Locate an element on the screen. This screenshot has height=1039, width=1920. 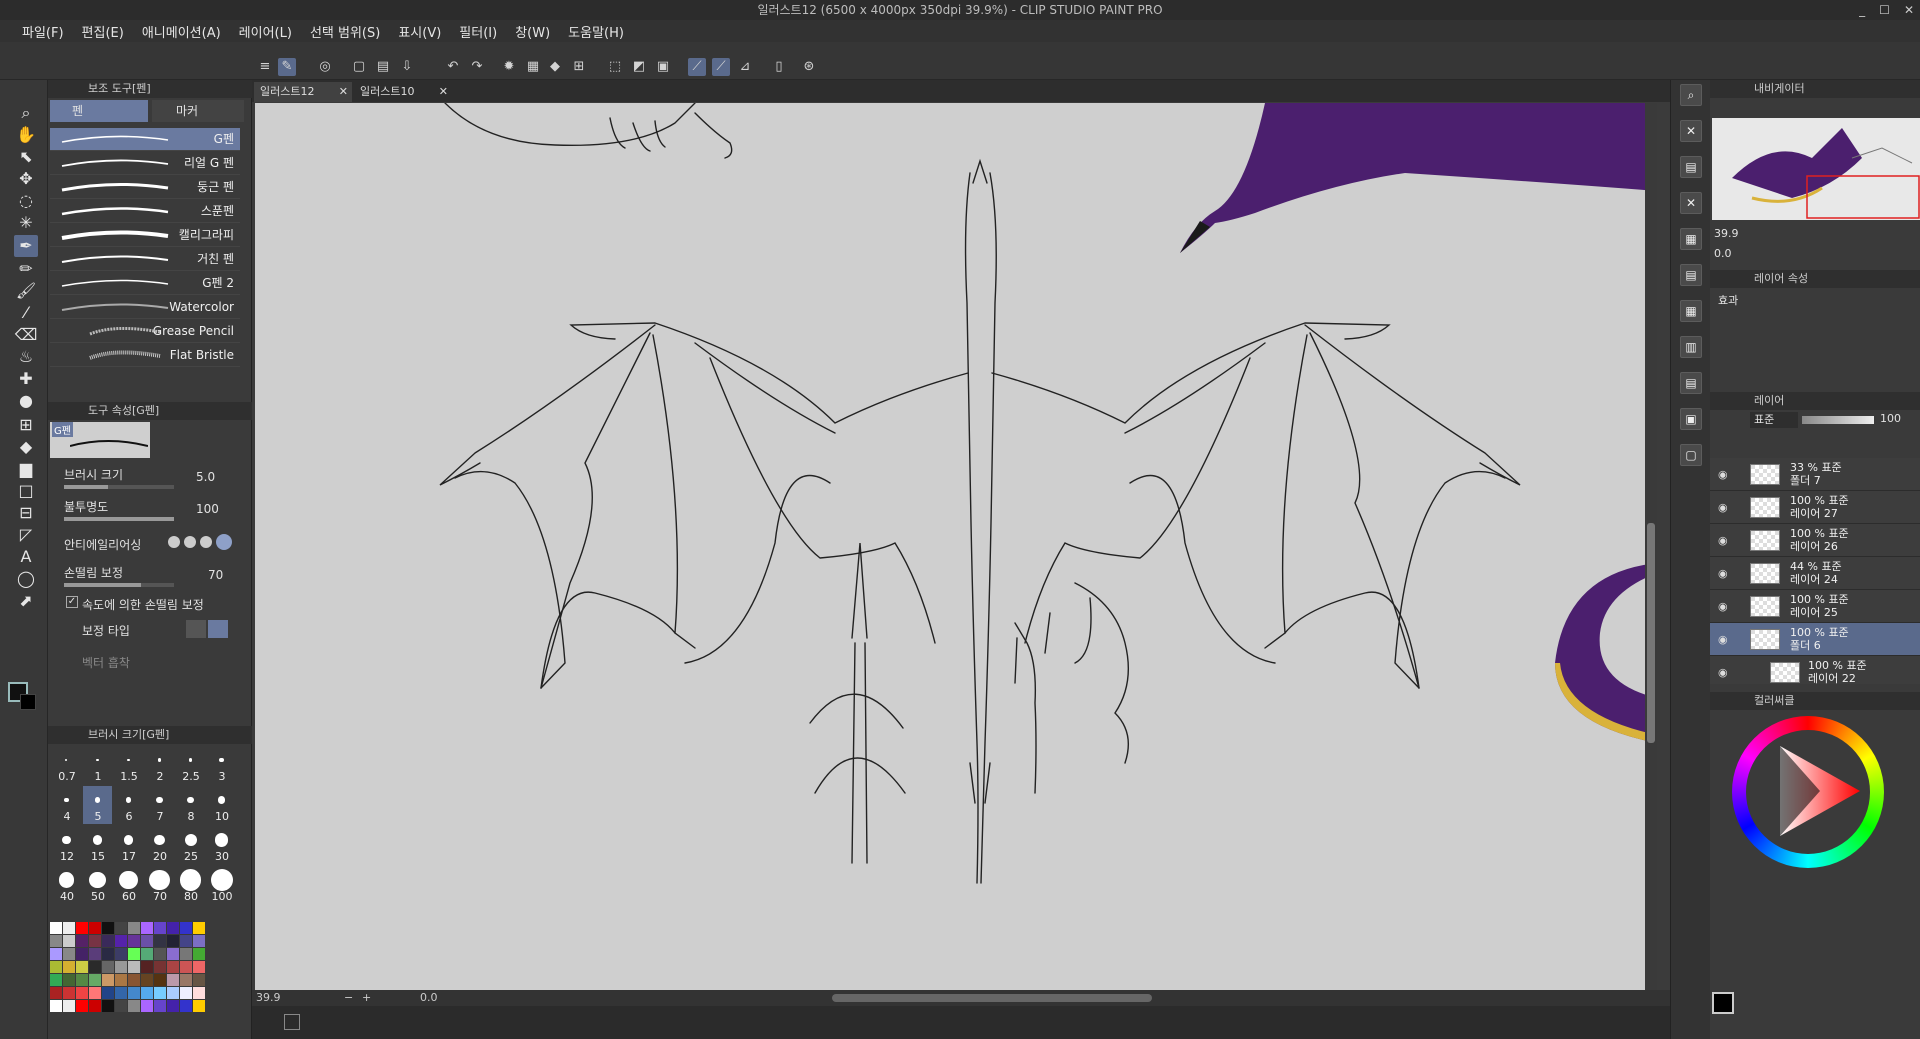
layer-row: ◉ 100 % 표준 레이어 27 is located at coordinates (1815, 507).